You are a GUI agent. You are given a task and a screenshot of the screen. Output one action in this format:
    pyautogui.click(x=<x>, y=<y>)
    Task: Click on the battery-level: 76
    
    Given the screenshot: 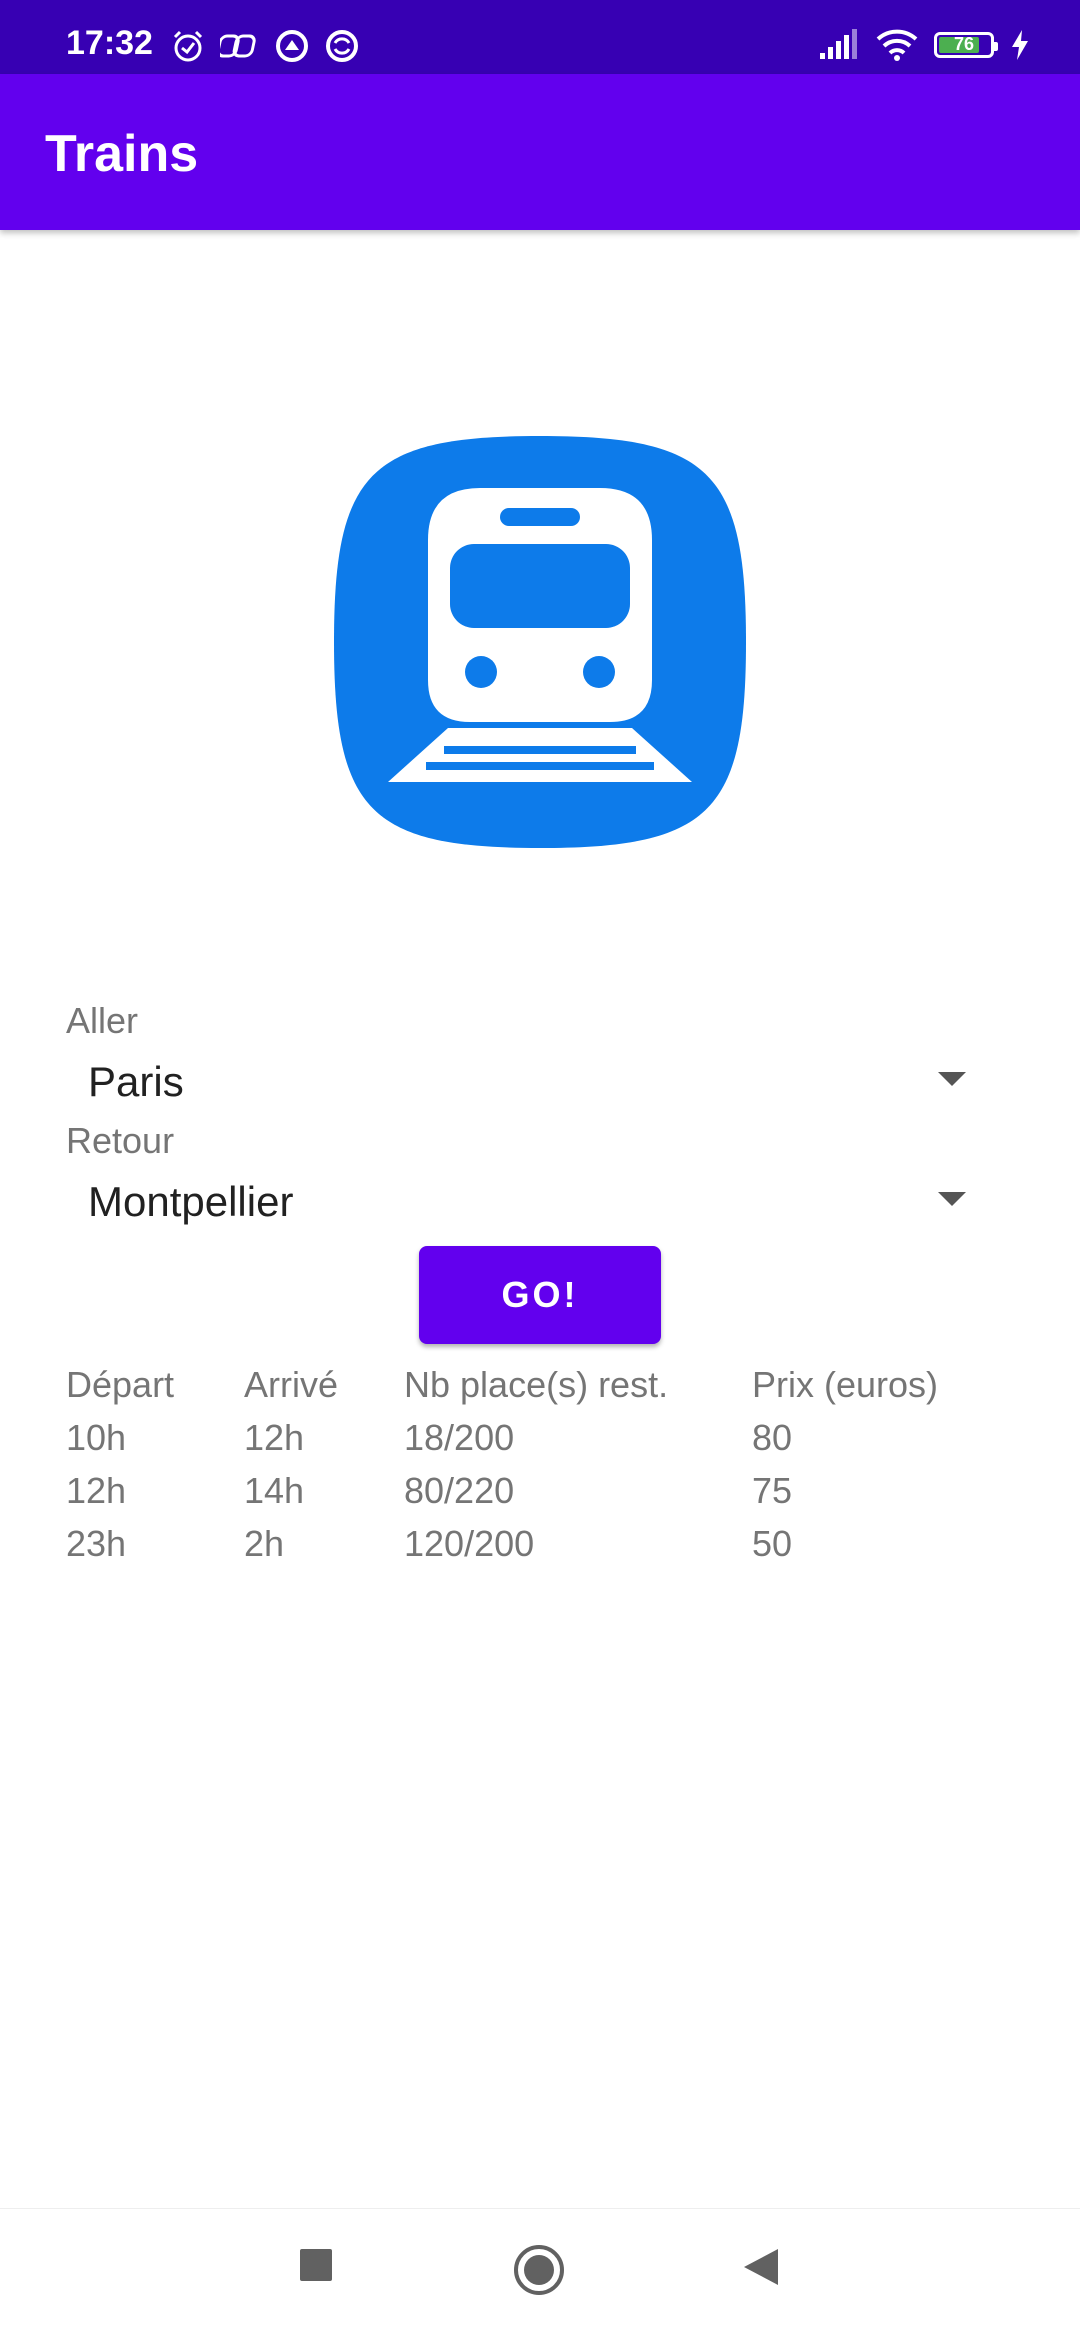 What is the action you would take?
    pyautogui.click(x=964, y=44)
    